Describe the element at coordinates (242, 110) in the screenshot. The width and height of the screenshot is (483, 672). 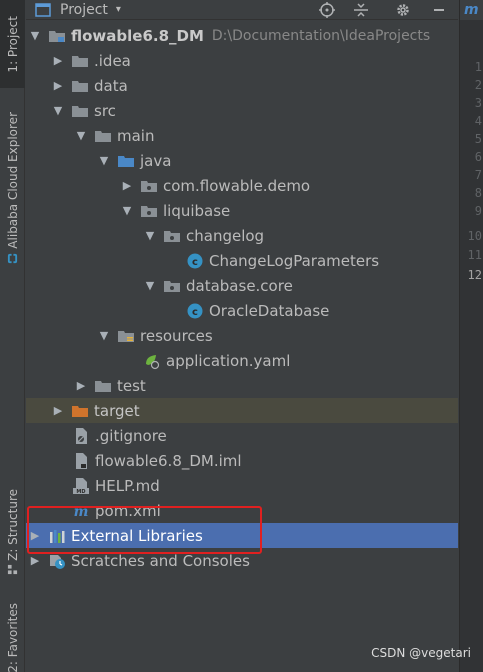
I see `tree-row-src: ▼ src` at that location.